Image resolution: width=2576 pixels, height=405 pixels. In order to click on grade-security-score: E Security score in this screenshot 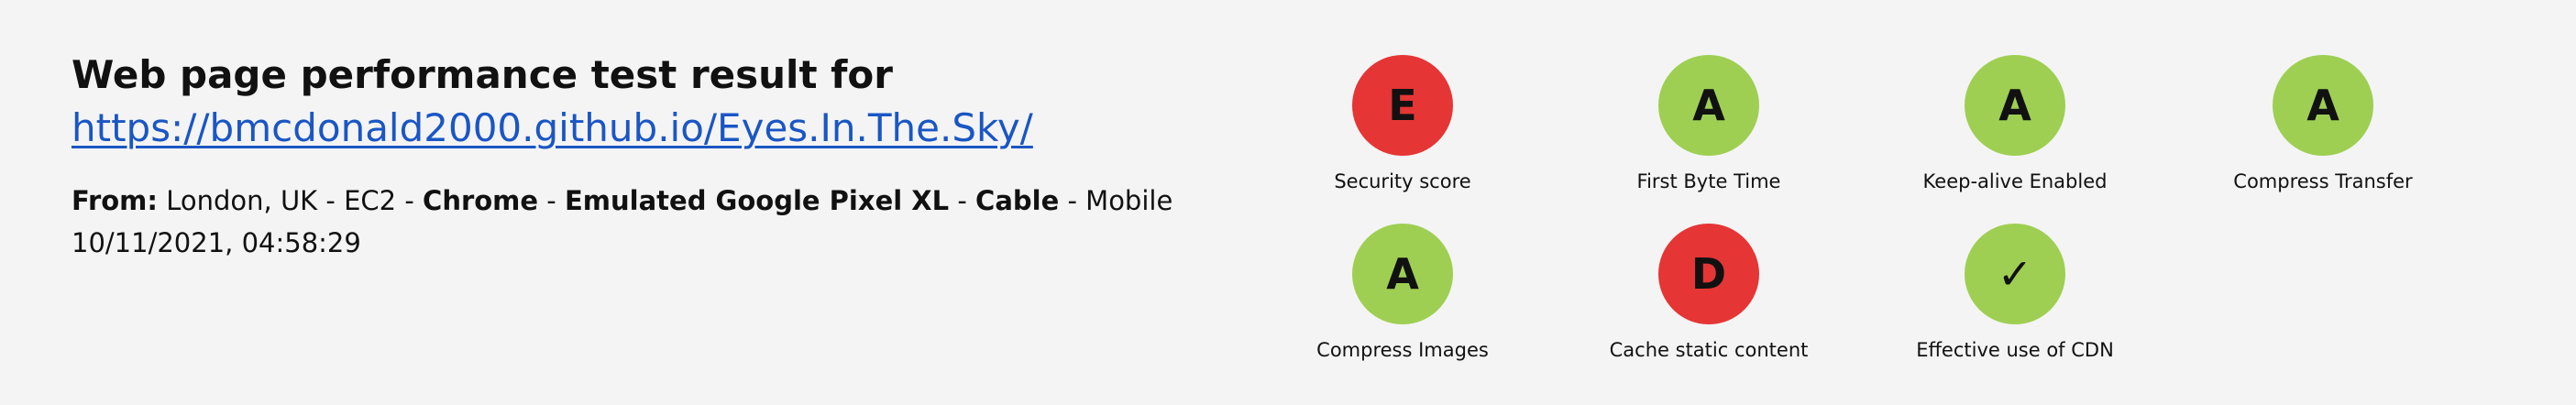, I will do `click(1403, 125)`.